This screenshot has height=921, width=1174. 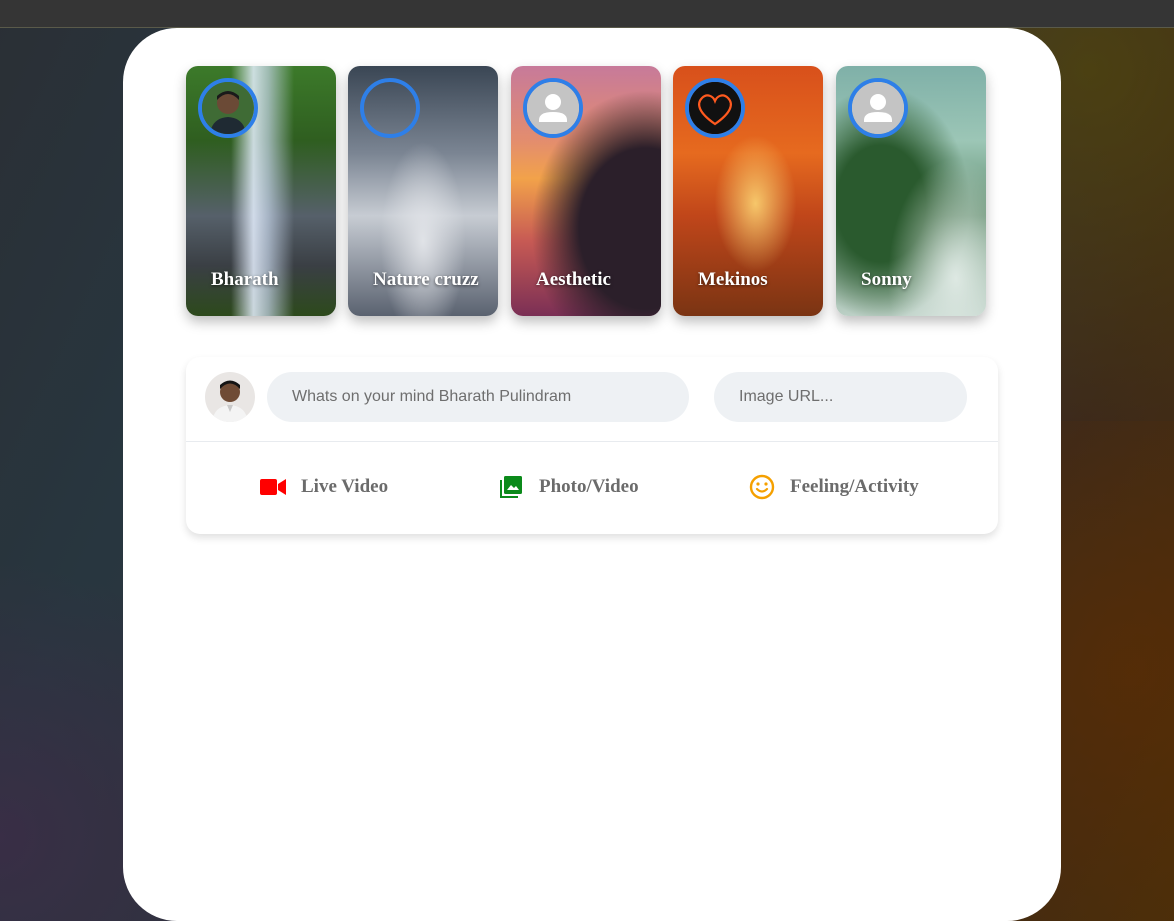 I want to click on story-card-sonny: Sonny, so click(x=911, y=191).